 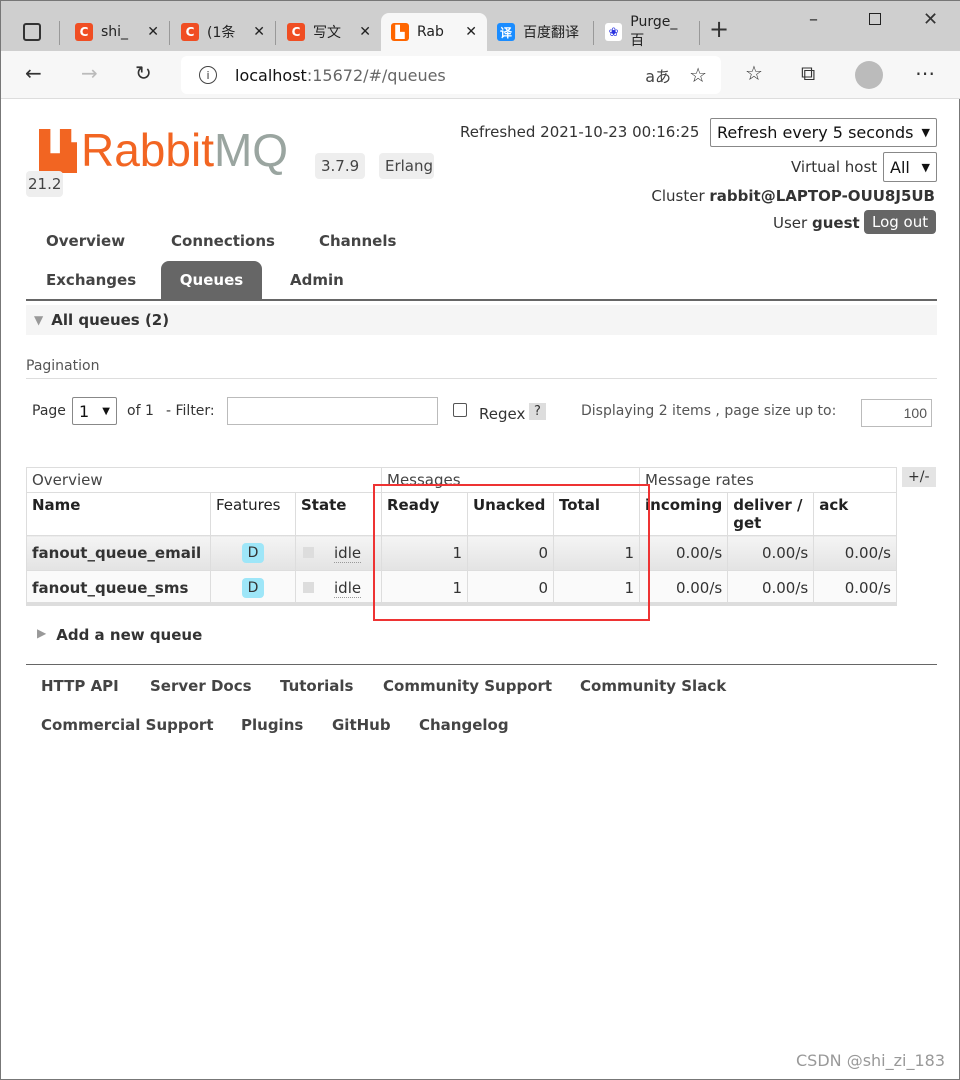 I want to click on refreshed-label: Refreshed 2021-10-23 00:16:25, so click(x=580, y=132).